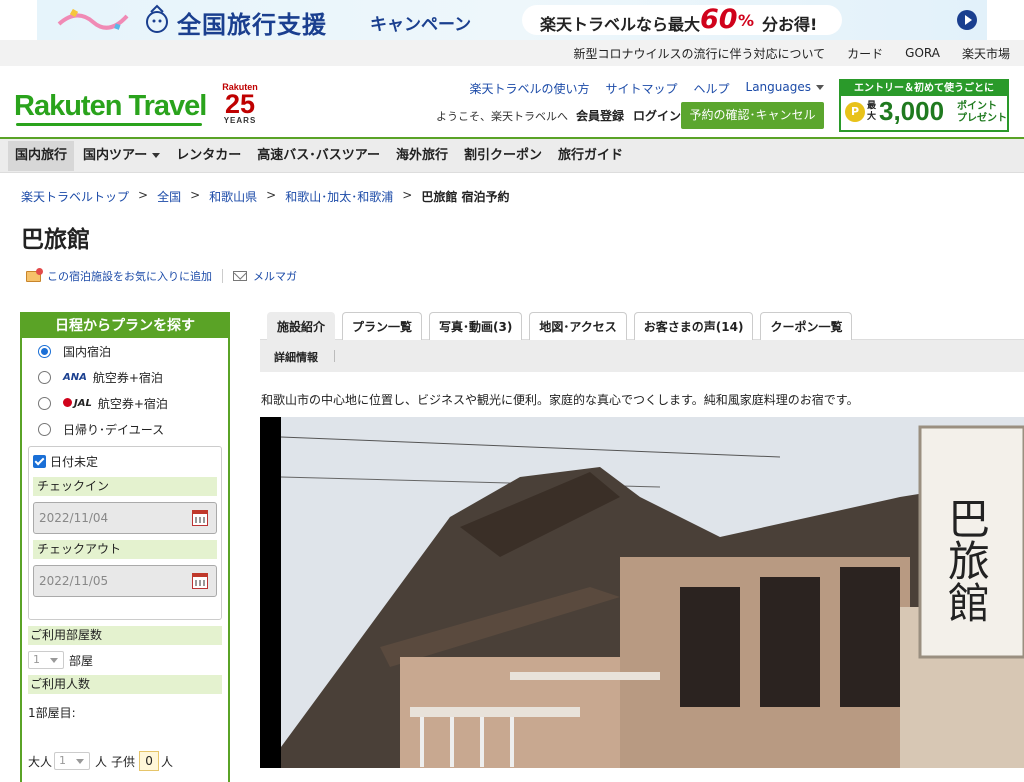 This screenshot has height=782, width=1024. I want to click on nav-label: 旅行ガイド, so click(591, 155).